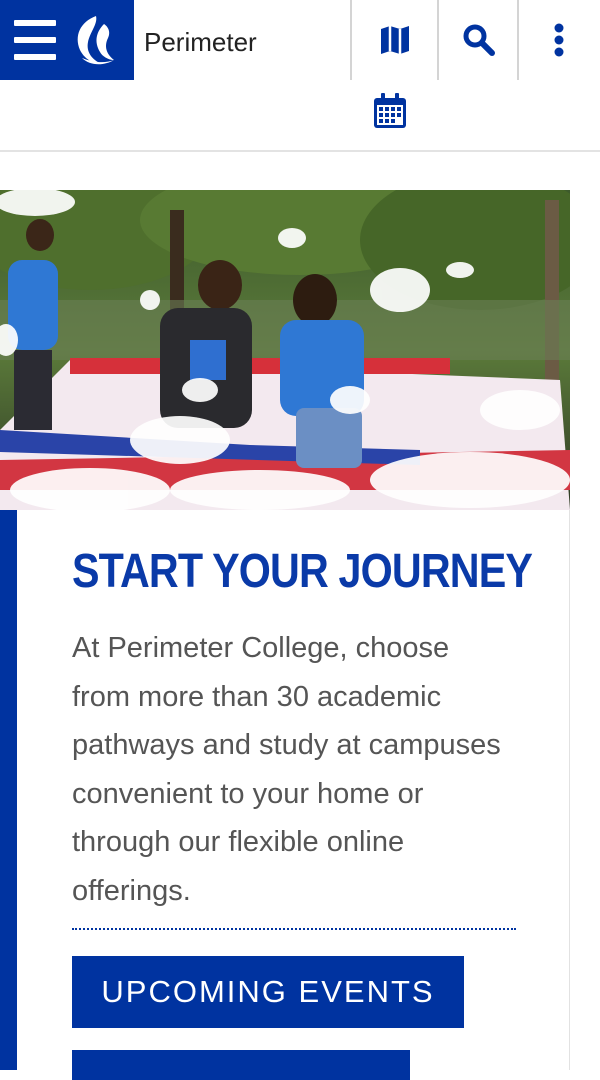  I want to click on menu-icon-bar-middle, so click(35, 40).